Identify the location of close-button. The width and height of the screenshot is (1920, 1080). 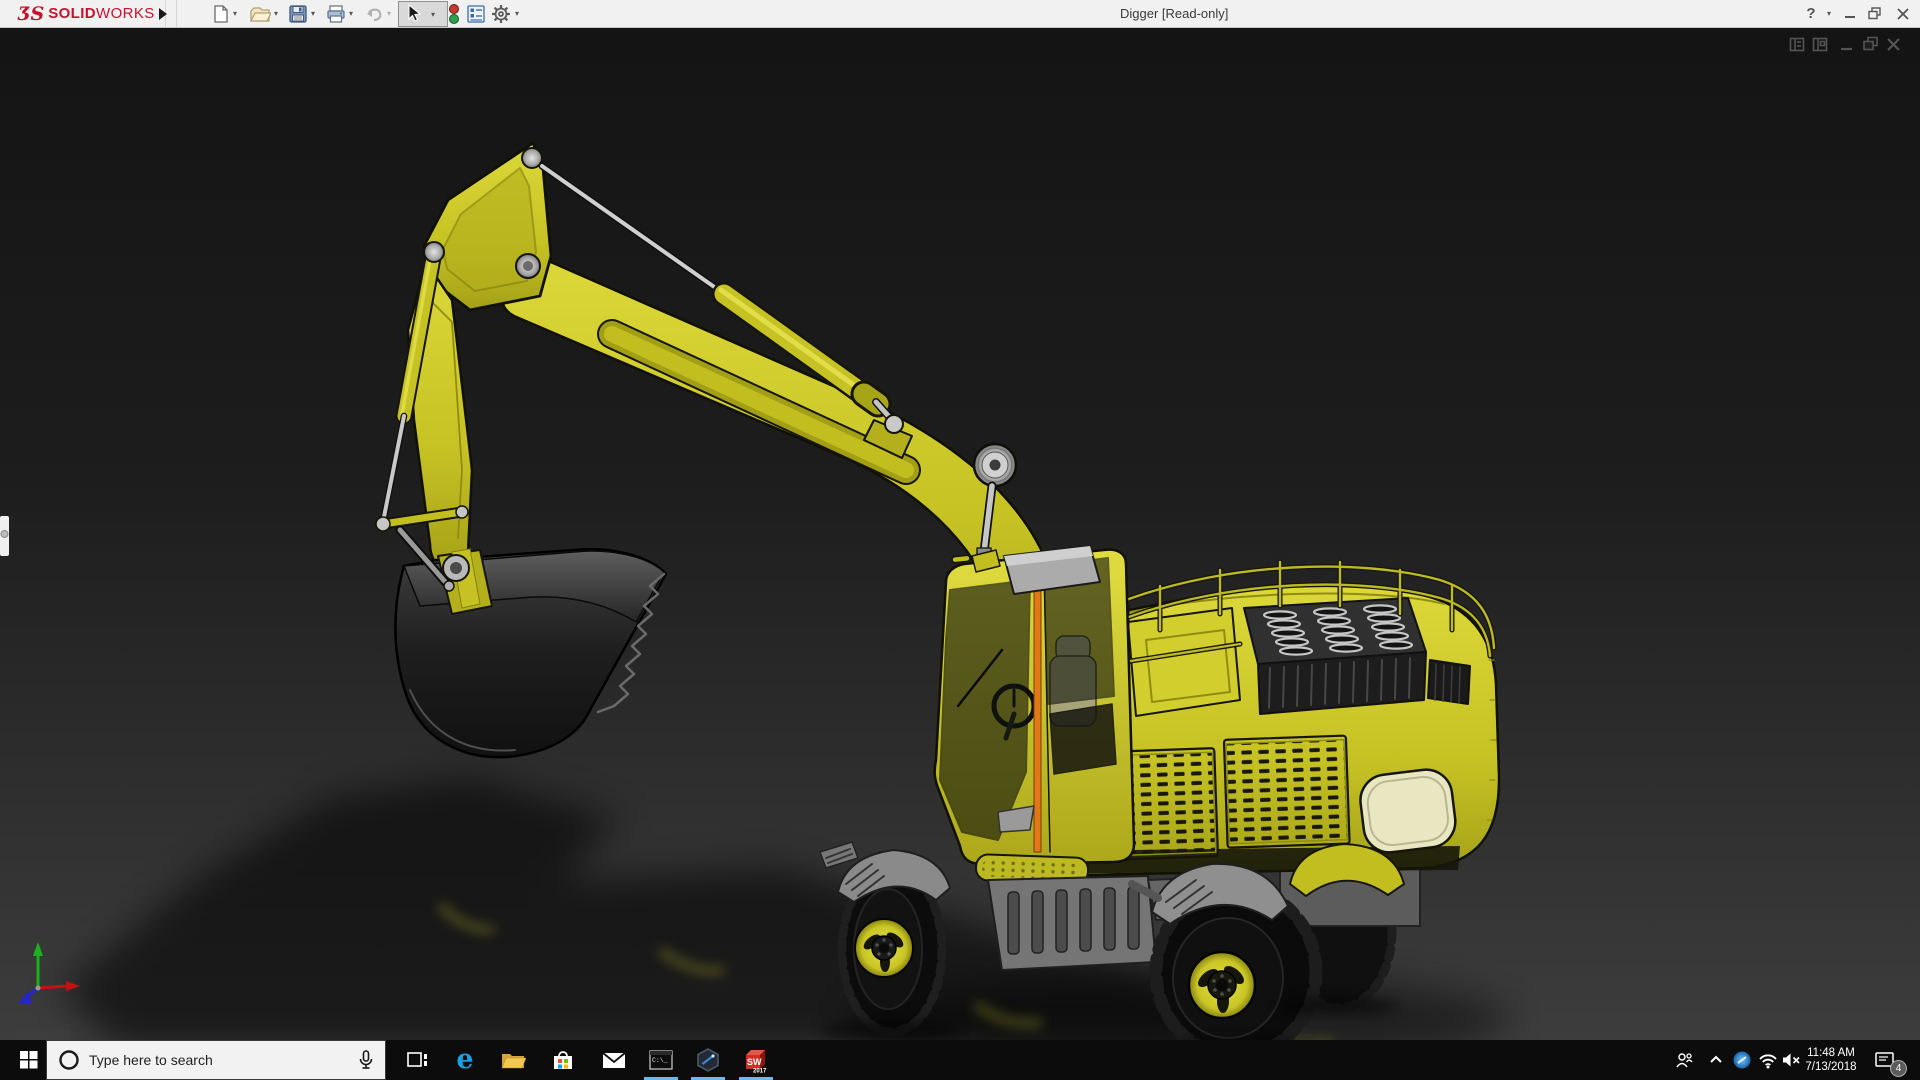
(1903, 13).